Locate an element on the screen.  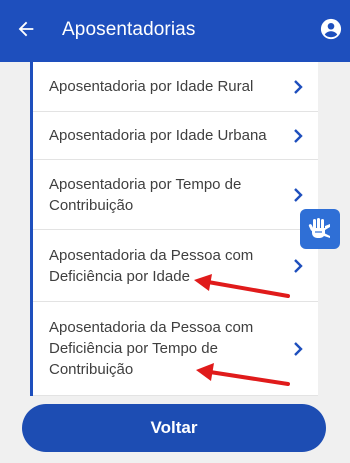
list-item-label: Aposentadoria por Idade Rural is located at coordinates (151, 86).